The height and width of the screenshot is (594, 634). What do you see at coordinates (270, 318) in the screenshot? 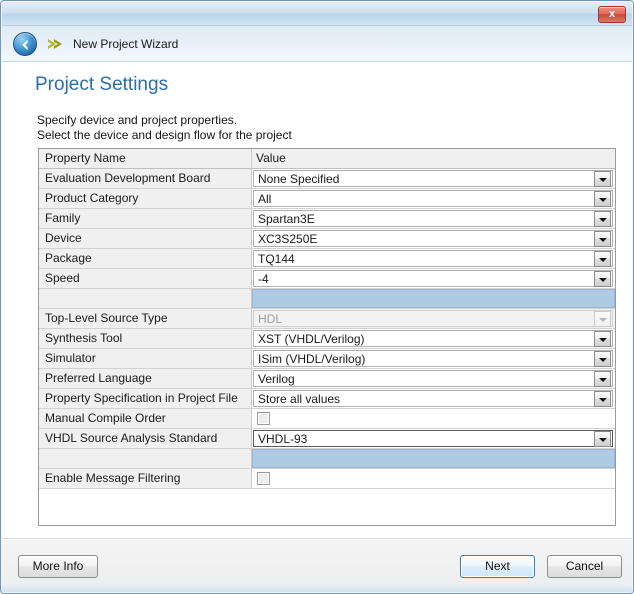
I see `combobox-value: HDL` at bounding box center [270, 318].